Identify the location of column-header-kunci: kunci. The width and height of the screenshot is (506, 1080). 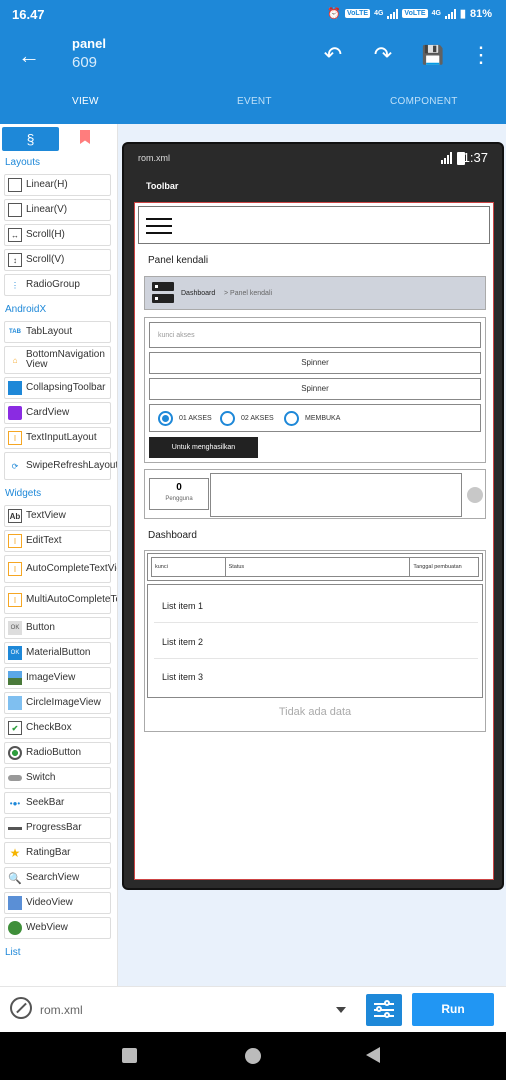
(189, 567).